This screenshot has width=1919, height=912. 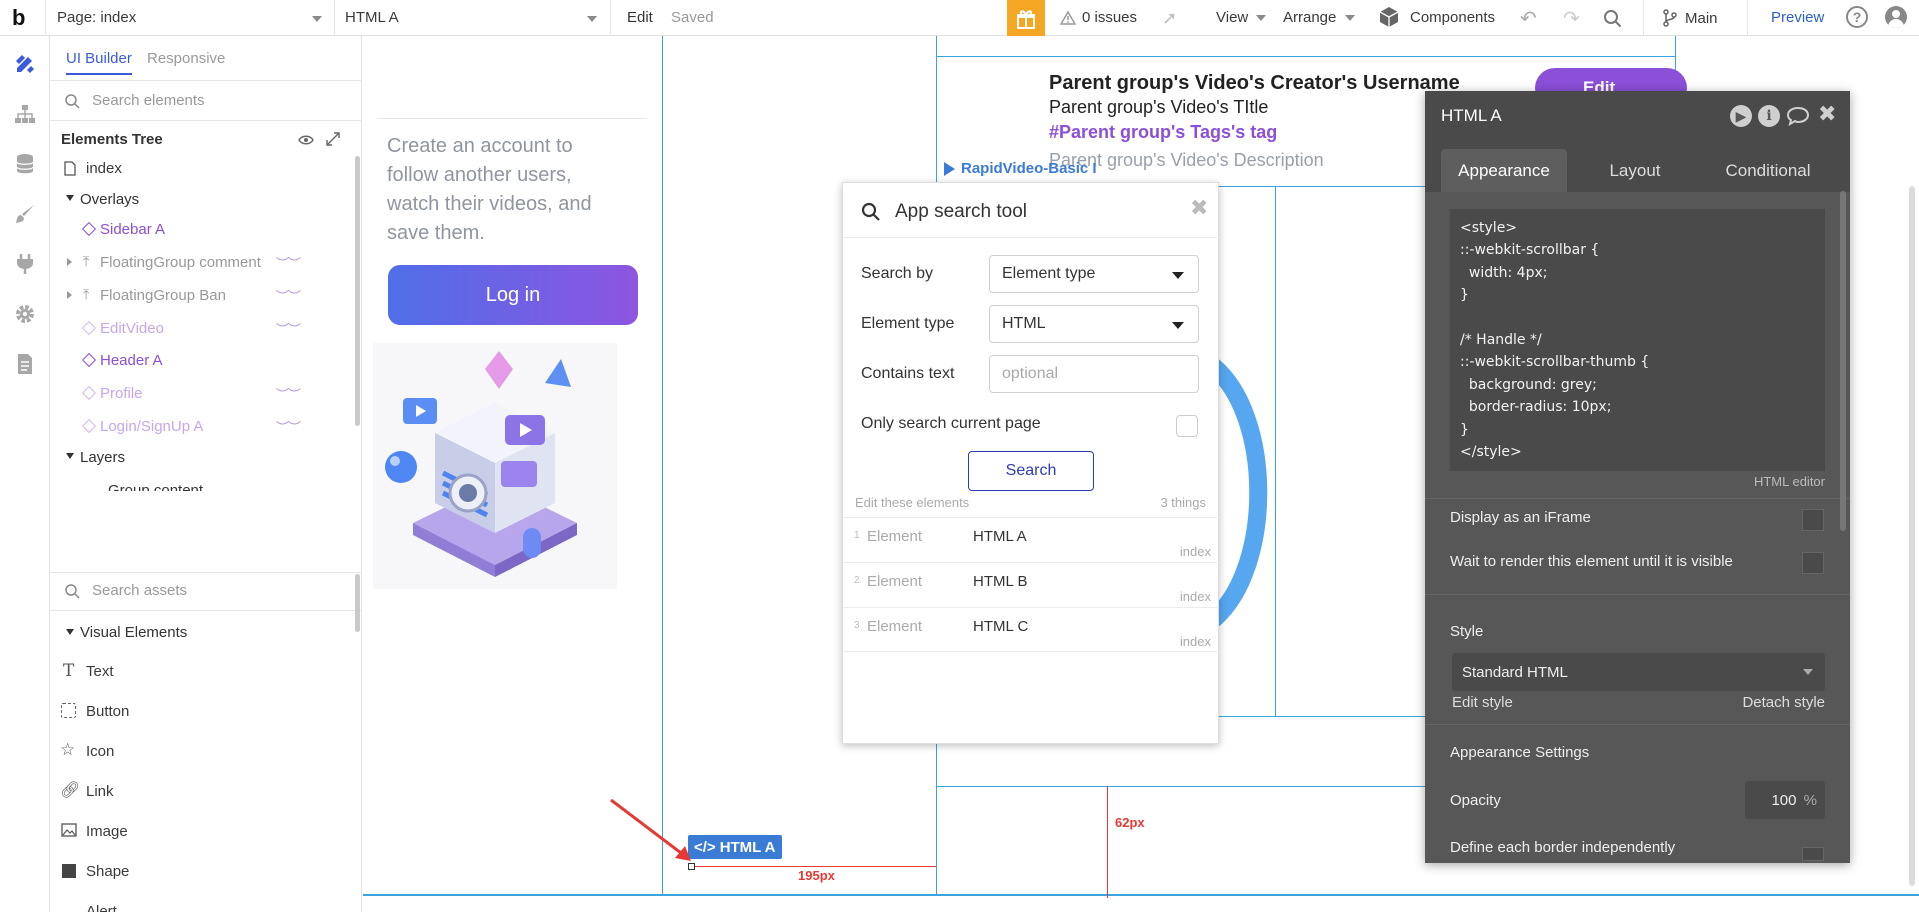 I want to click on branch-button: Main, so click(x=1690, y=18).